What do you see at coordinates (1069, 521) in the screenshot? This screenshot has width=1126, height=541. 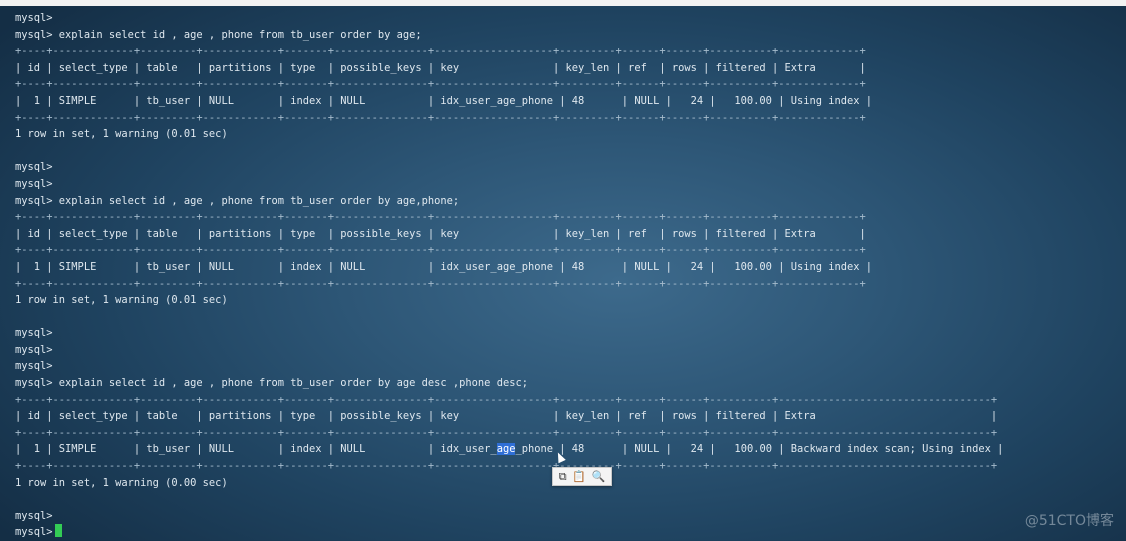 I see `watermark: @51CTO博客` at bounding box center [1069, 521].